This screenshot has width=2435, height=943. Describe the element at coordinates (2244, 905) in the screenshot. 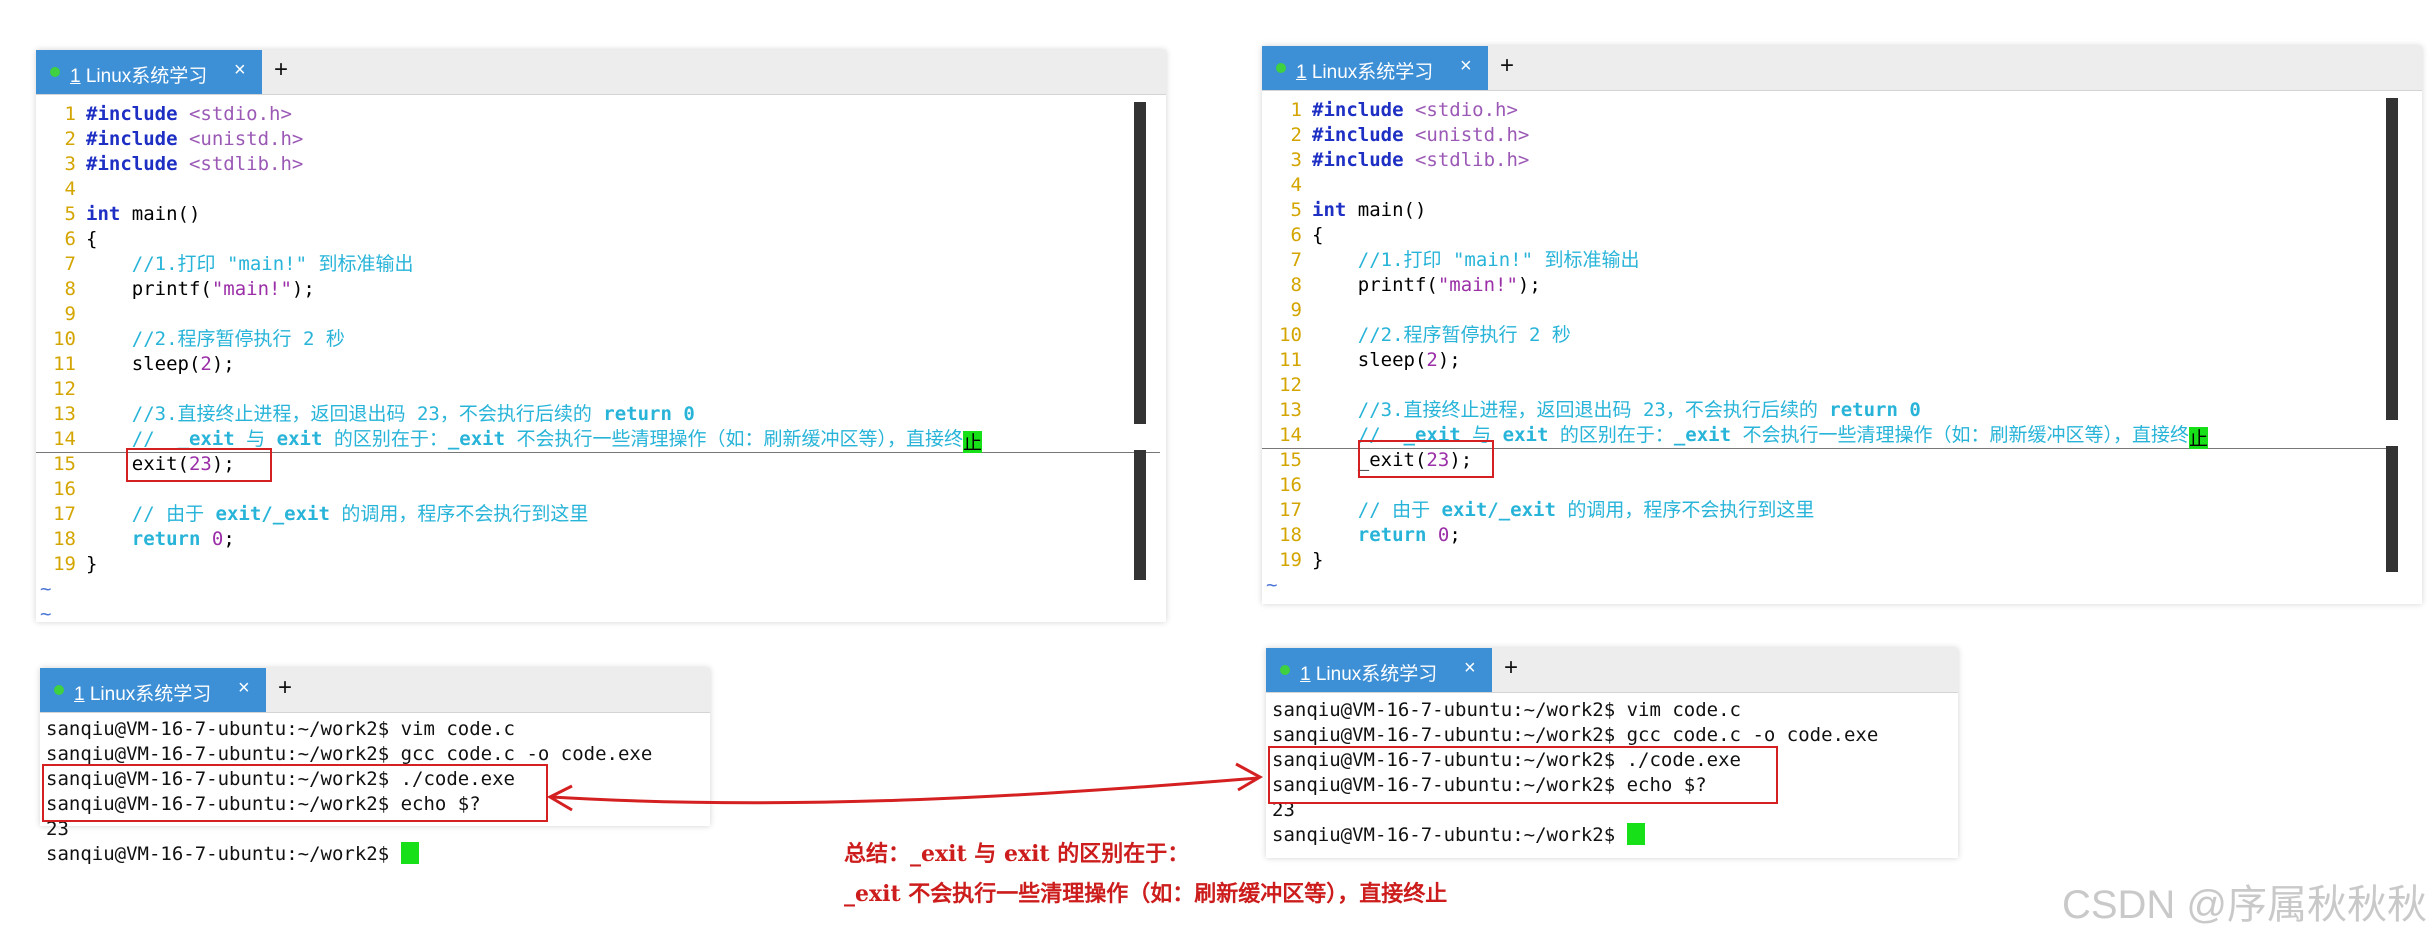

I see `watermark: CSDN @序属秋秋秋` at that location.